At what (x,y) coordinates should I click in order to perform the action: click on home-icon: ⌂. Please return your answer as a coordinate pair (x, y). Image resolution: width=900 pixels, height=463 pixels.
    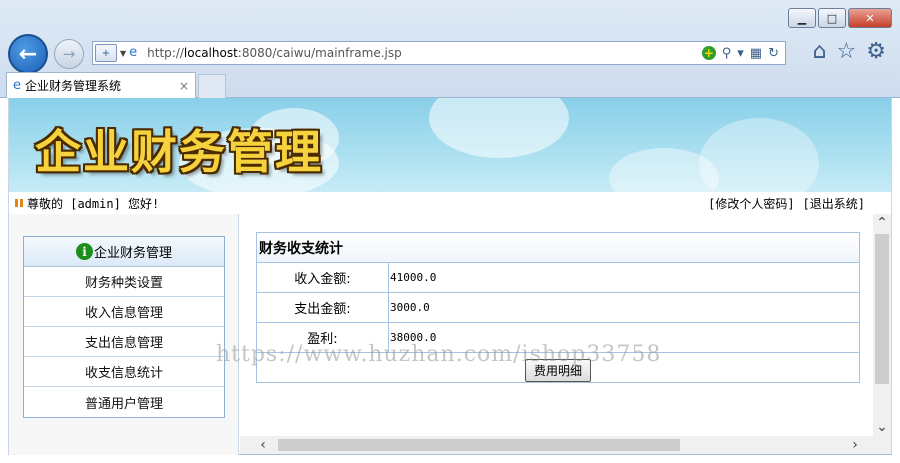
    Looking at the image, I should click on (820, 52).